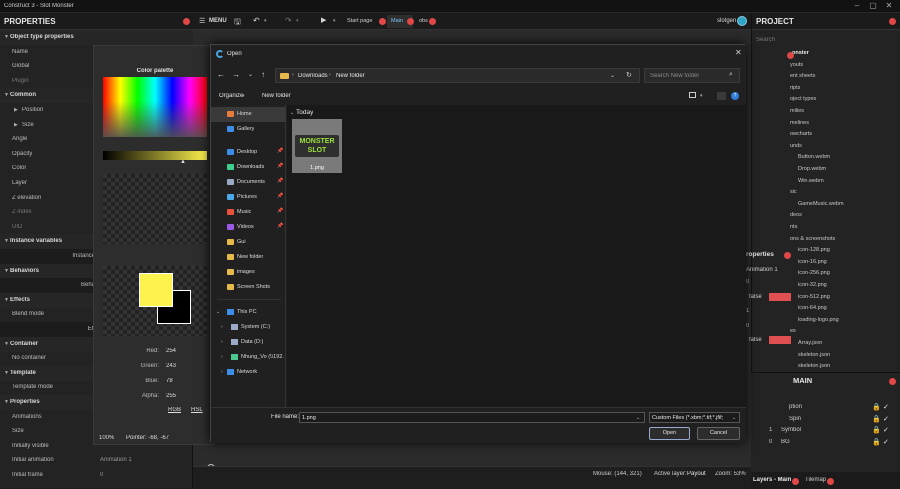 Image resolution: width=900 pixels, height=489 pixels. I want to click on nav-item-gui: Gui, so click(248, 242).